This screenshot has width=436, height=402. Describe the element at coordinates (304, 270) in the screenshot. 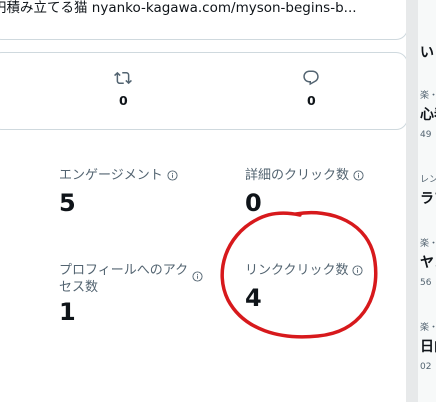

I see `stat-link-clicks-label: リンククリック数` at that location.